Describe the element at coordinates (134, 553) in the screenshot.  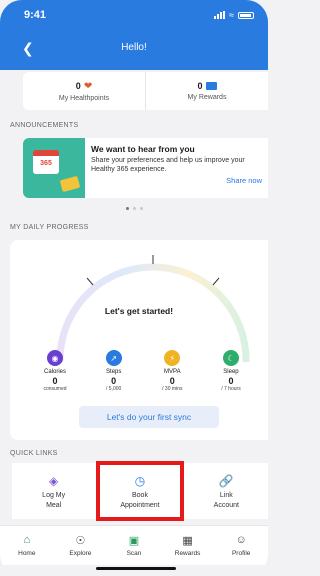
I see `tab-label: Scan` at that location.